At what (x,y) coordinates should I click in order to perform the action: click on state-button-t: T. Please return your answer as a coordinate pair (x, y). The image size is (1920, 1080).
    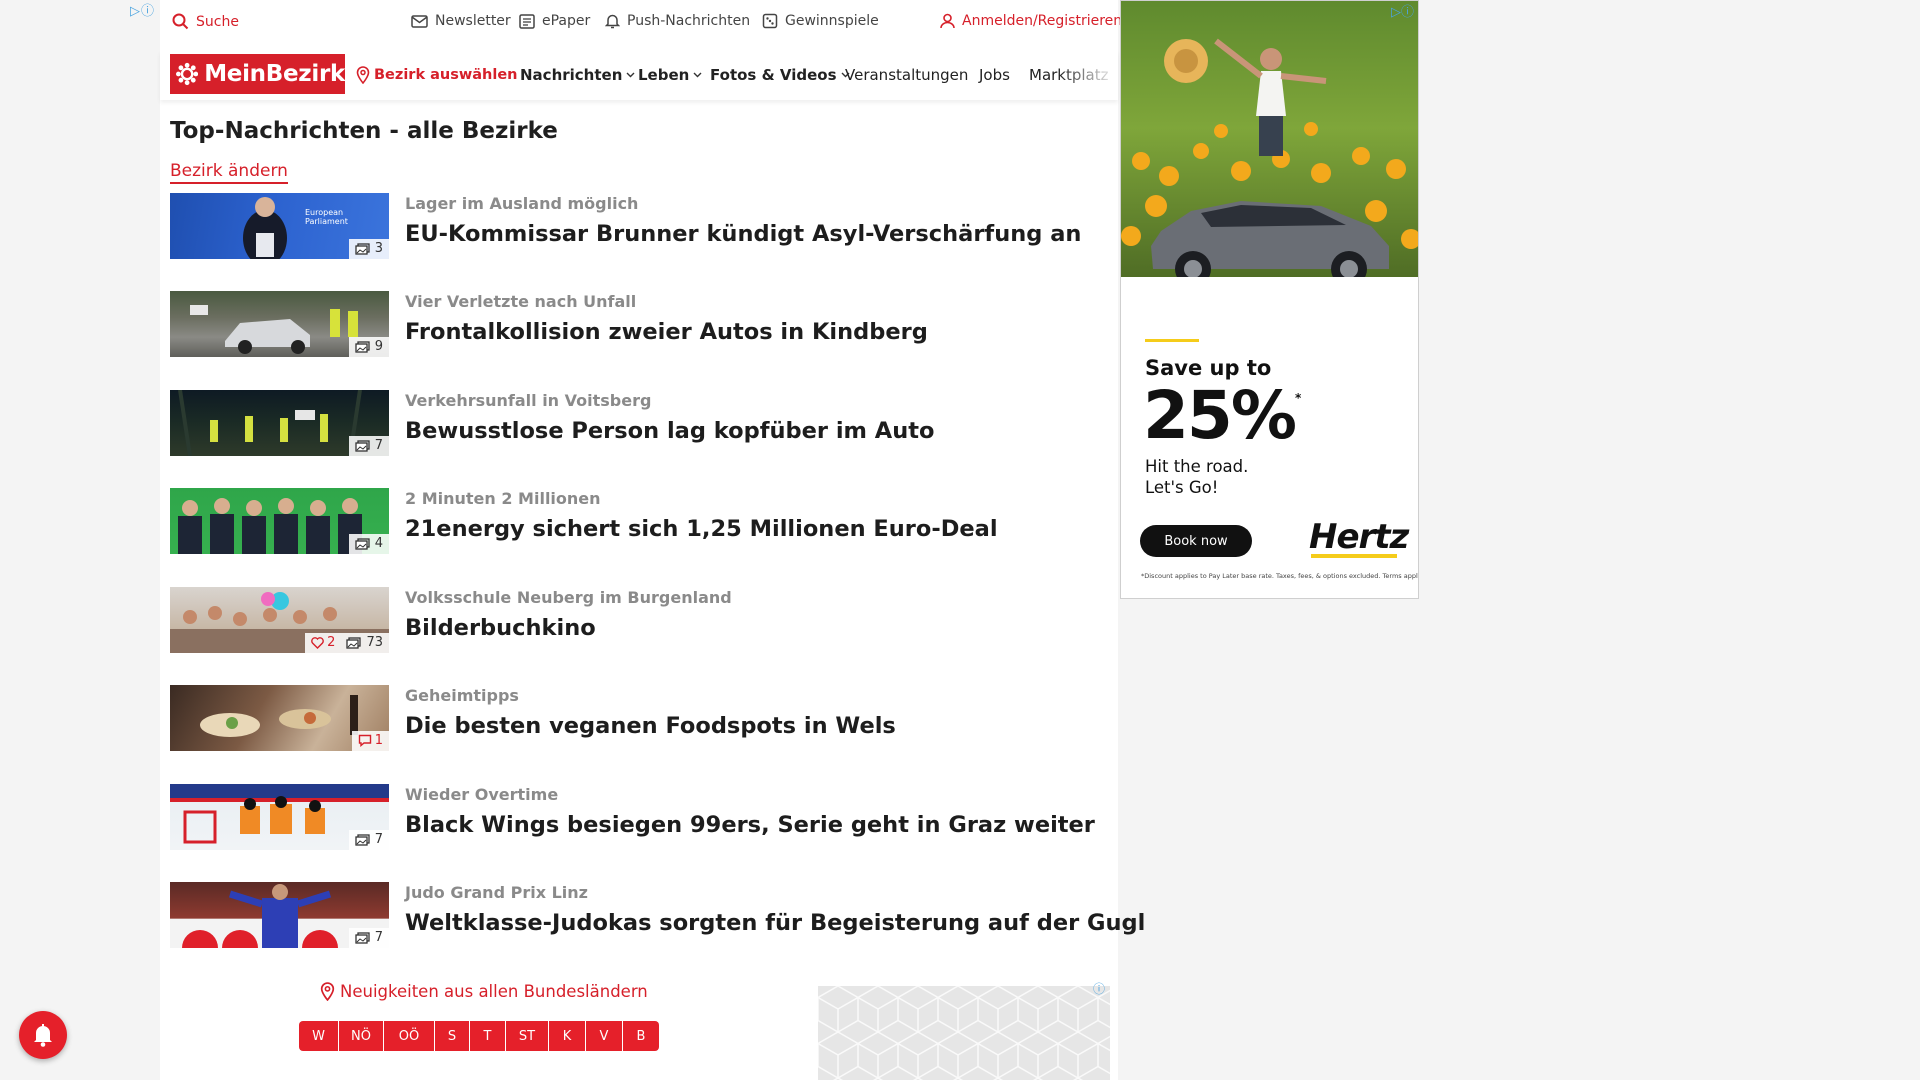
    Looking at the image, I should click on (488, 1036).